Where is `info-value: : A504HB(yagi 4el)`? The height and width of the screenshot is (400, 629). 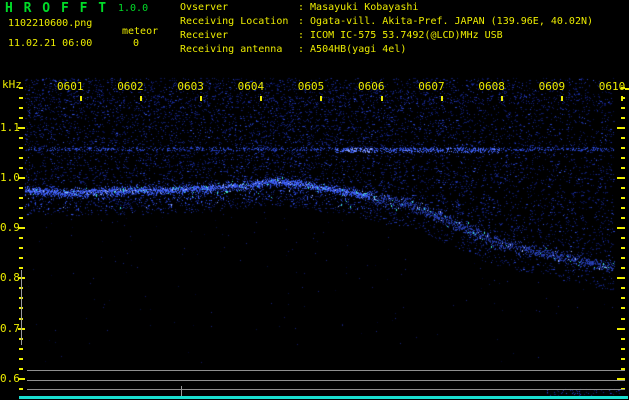
info-value: : A504HB(yagi 4el) is located at coordinates (352, 49).